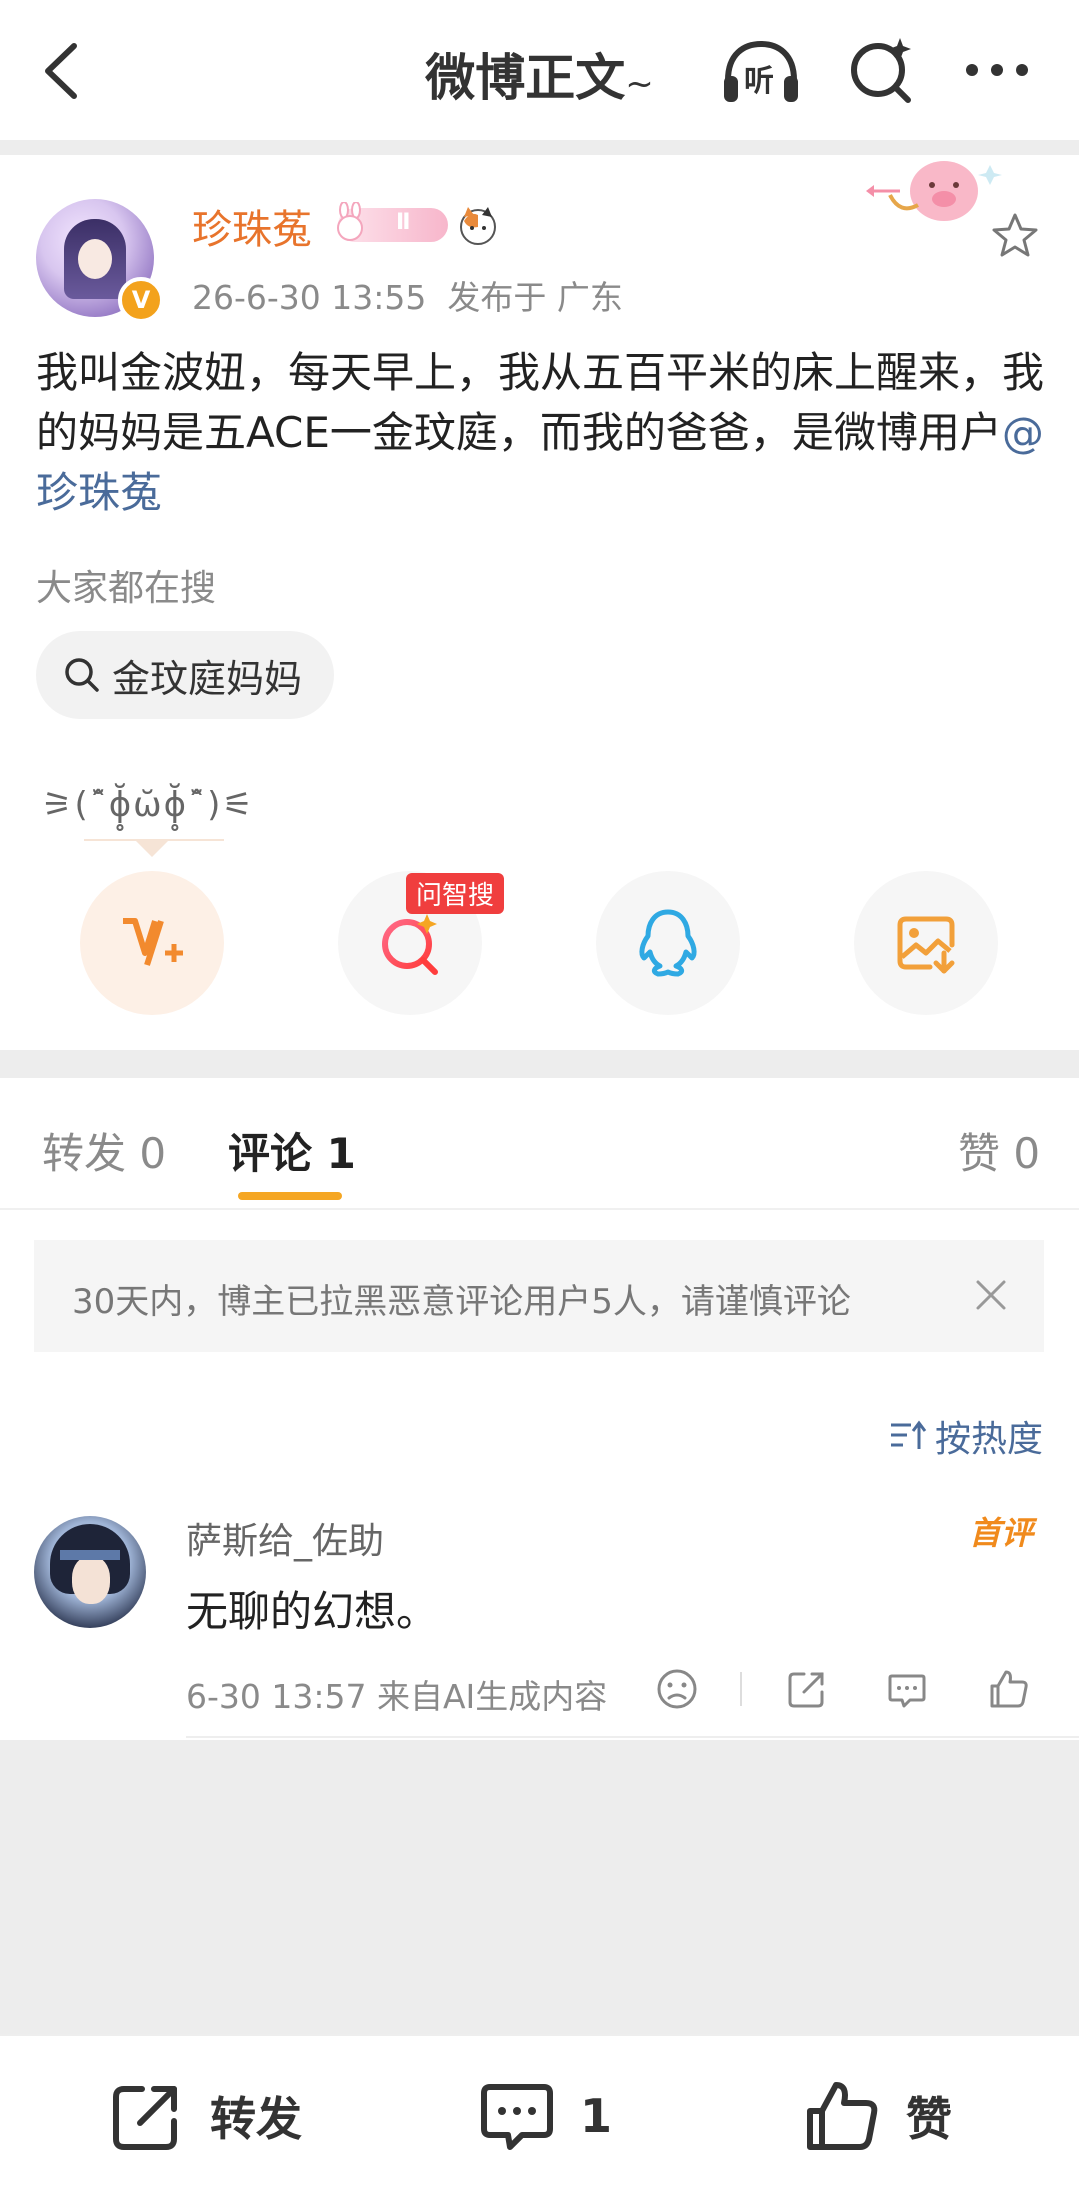 The width and height of the screenshot is (1079, 2192). I want to click on comment-action-divider, so click(741, 1689).